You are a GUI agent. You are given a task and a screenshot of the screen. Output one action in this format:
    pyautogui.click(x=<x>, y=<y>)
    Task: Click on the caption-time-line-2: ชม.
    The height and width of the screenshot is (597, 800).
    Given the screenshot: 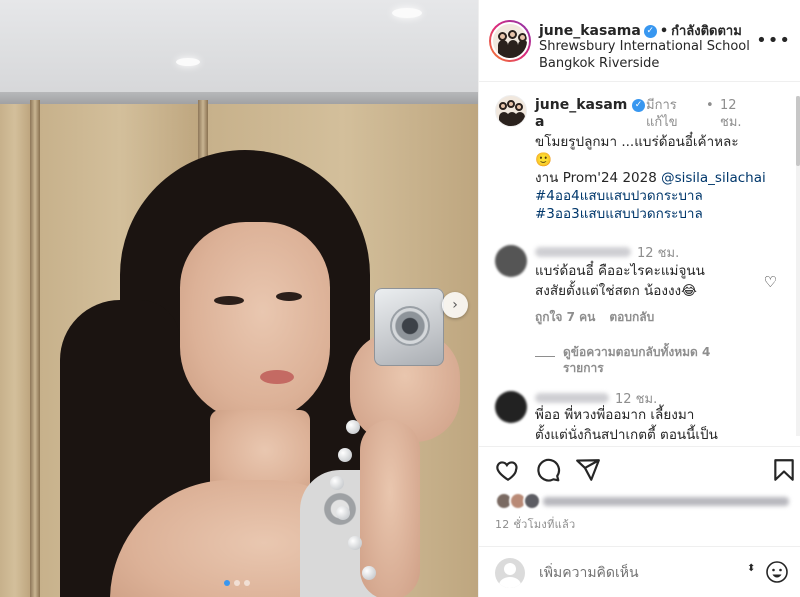 What is the action you would take?
    pyautogui.click(x=731, y=122)
    